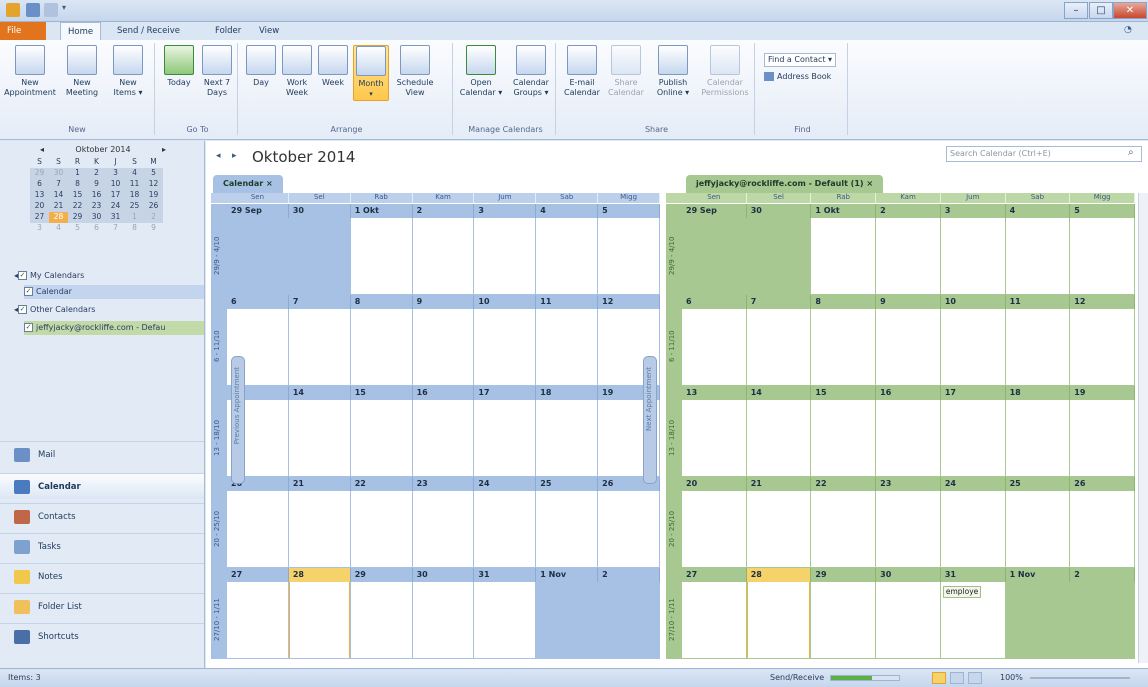 This screenshot has height=687, width=1148. Describe the element at coordinates (1133, 31) in the screenshot. I see `help-icon: ◔` at that location.